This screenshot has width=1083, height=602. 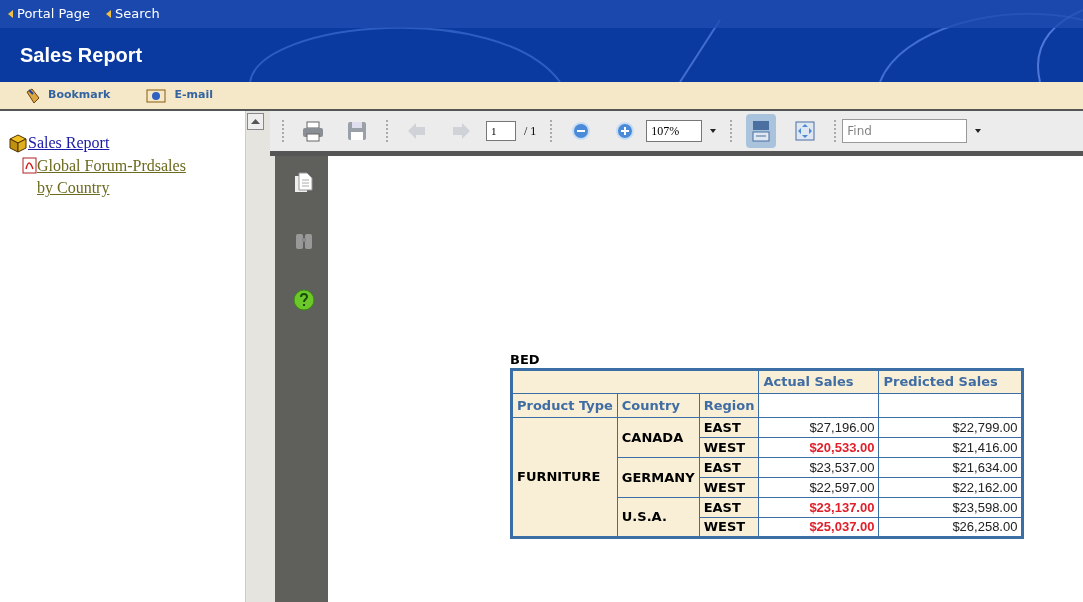 I want to click on report-title: BED, so click(x=525, y=360).